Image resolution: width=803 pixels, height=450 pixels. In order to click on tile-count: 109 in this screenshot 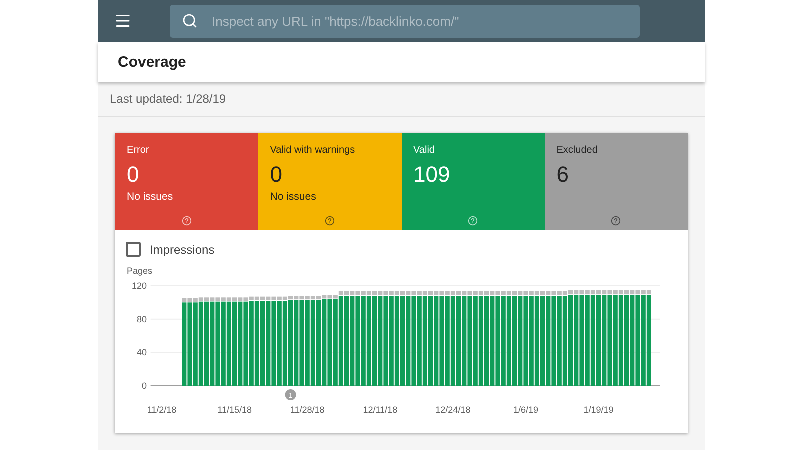, I will do `click(432, 175)`.